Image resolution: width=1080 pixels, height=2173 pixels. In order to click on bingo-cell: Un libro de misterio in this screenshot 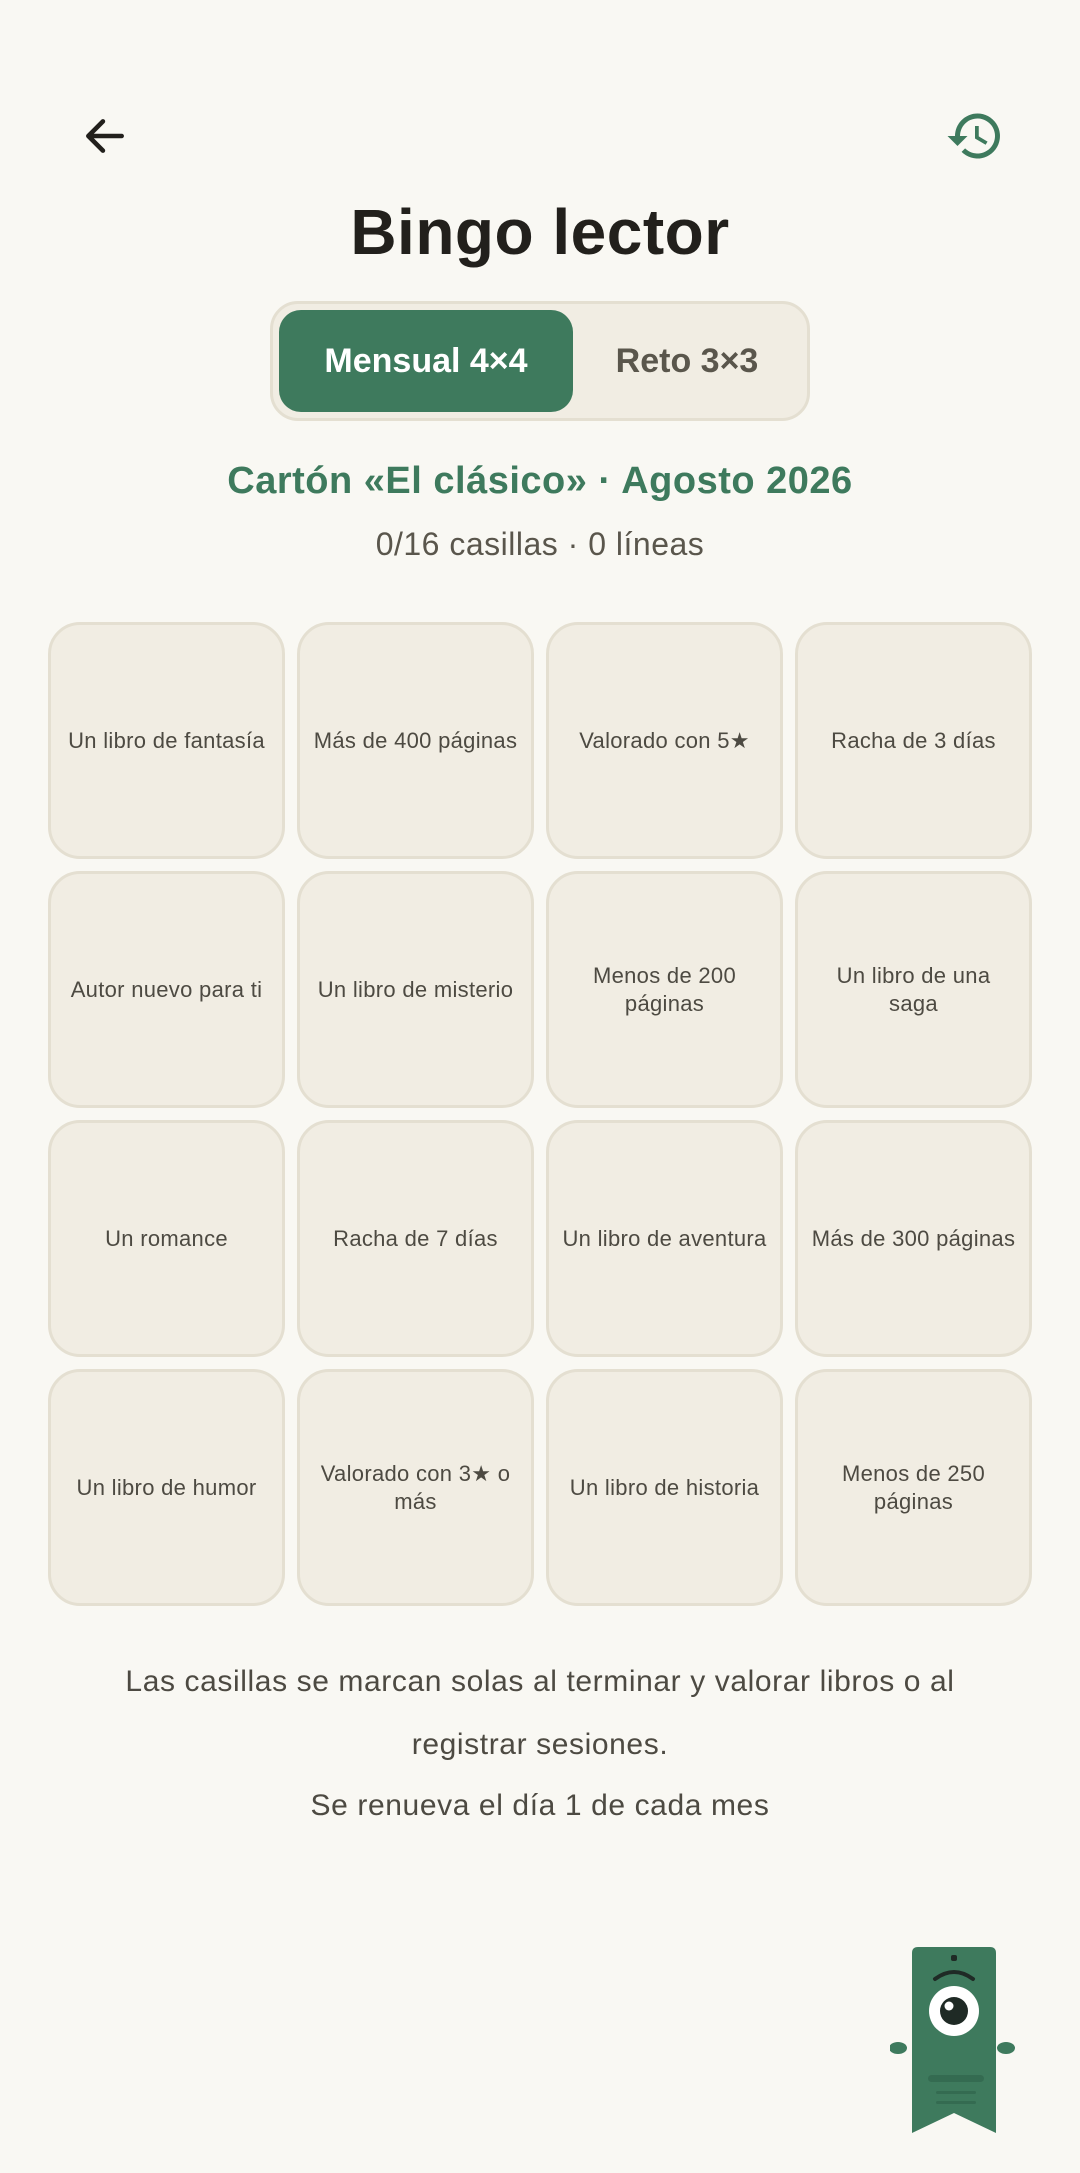, I will do `click(415, 989)`.